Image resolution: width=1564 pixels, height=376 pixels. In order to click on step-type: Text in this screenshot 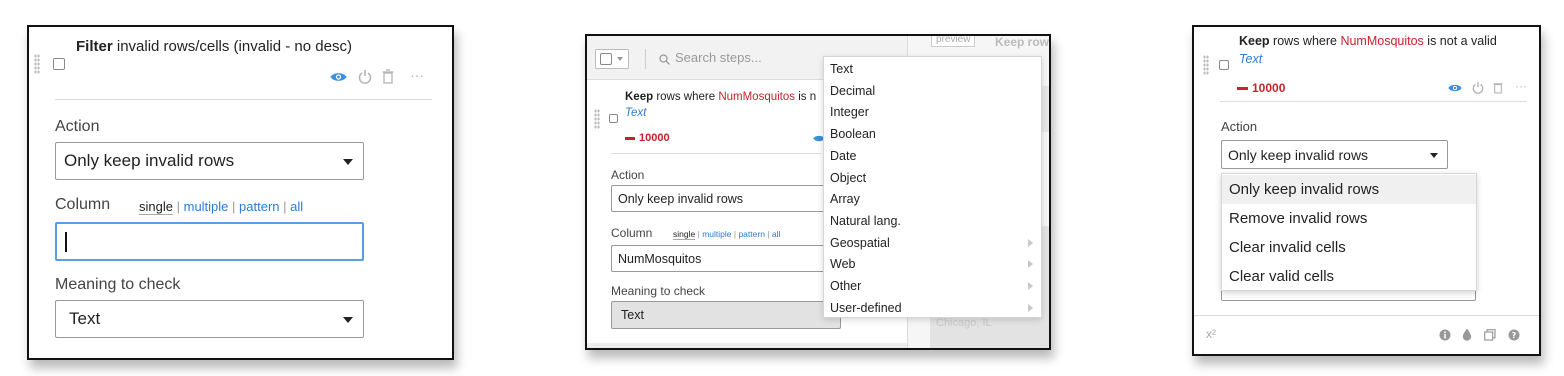, I will do `click(1251, 59)`.